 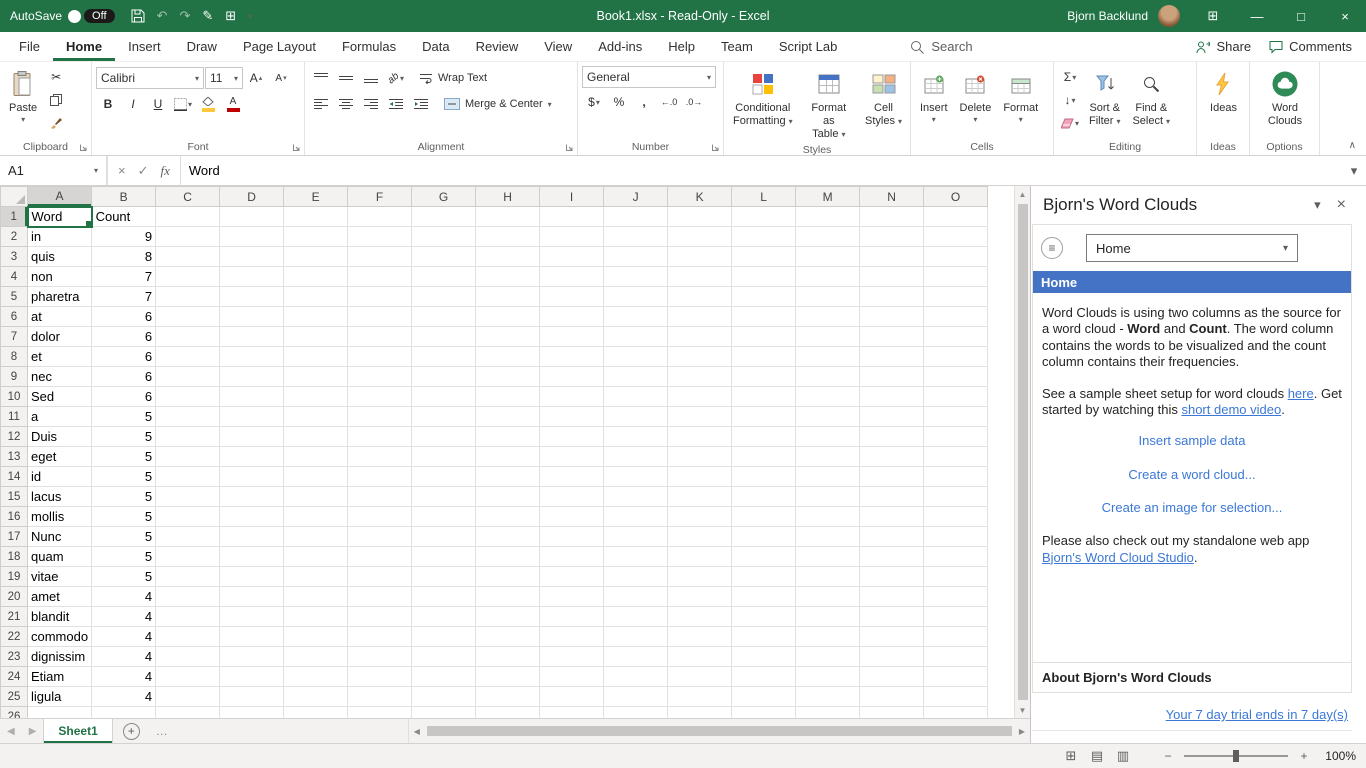 I want to click on cell-O9, so click(x=956, y=376).